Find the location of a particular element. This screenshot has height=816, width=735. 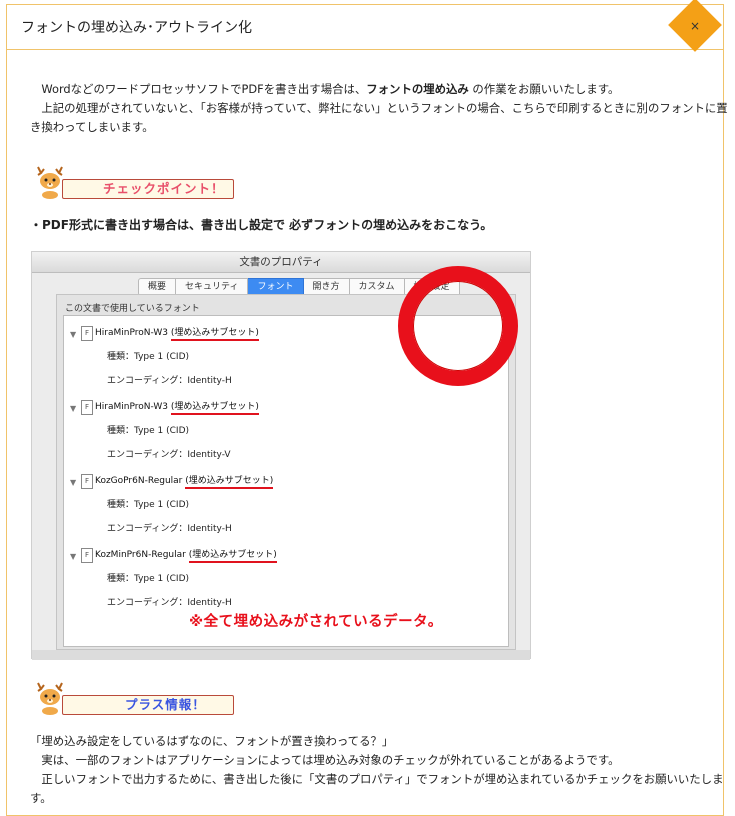

font-encoding: エンコーディング：Identity-V is located at coordinates (169, 455).